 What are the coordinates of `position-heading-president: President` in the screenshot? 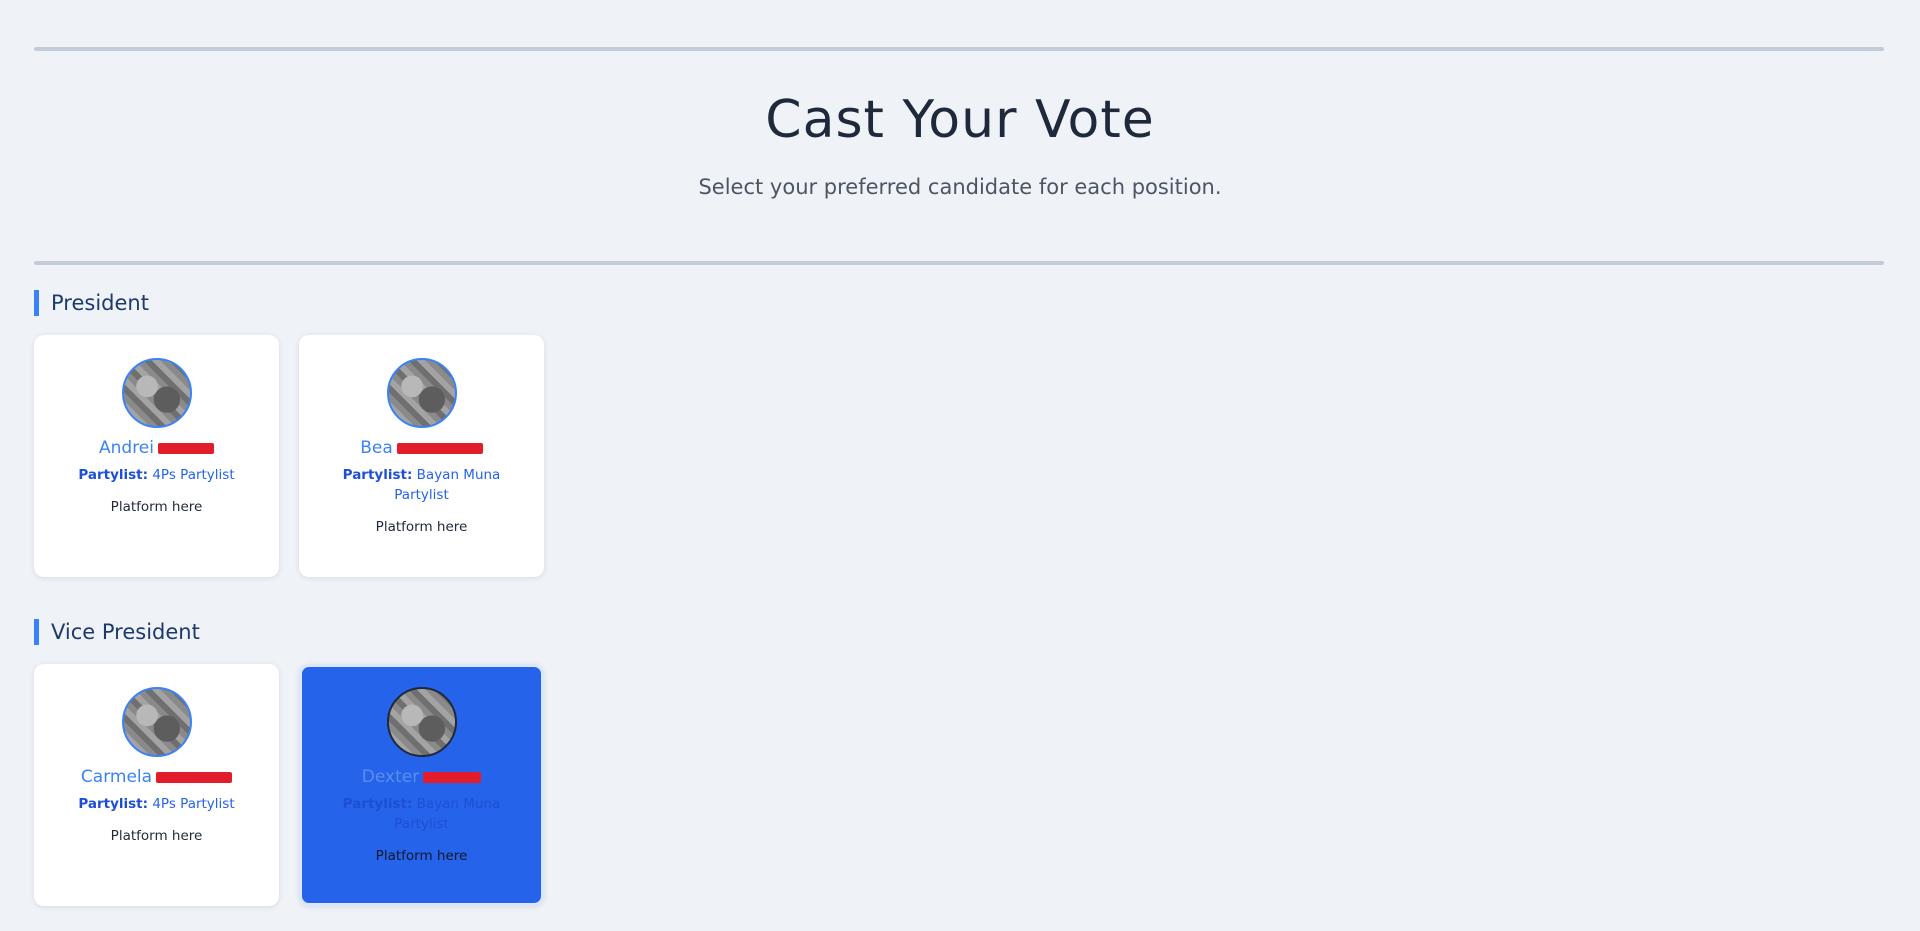 It's located at (91, 303).